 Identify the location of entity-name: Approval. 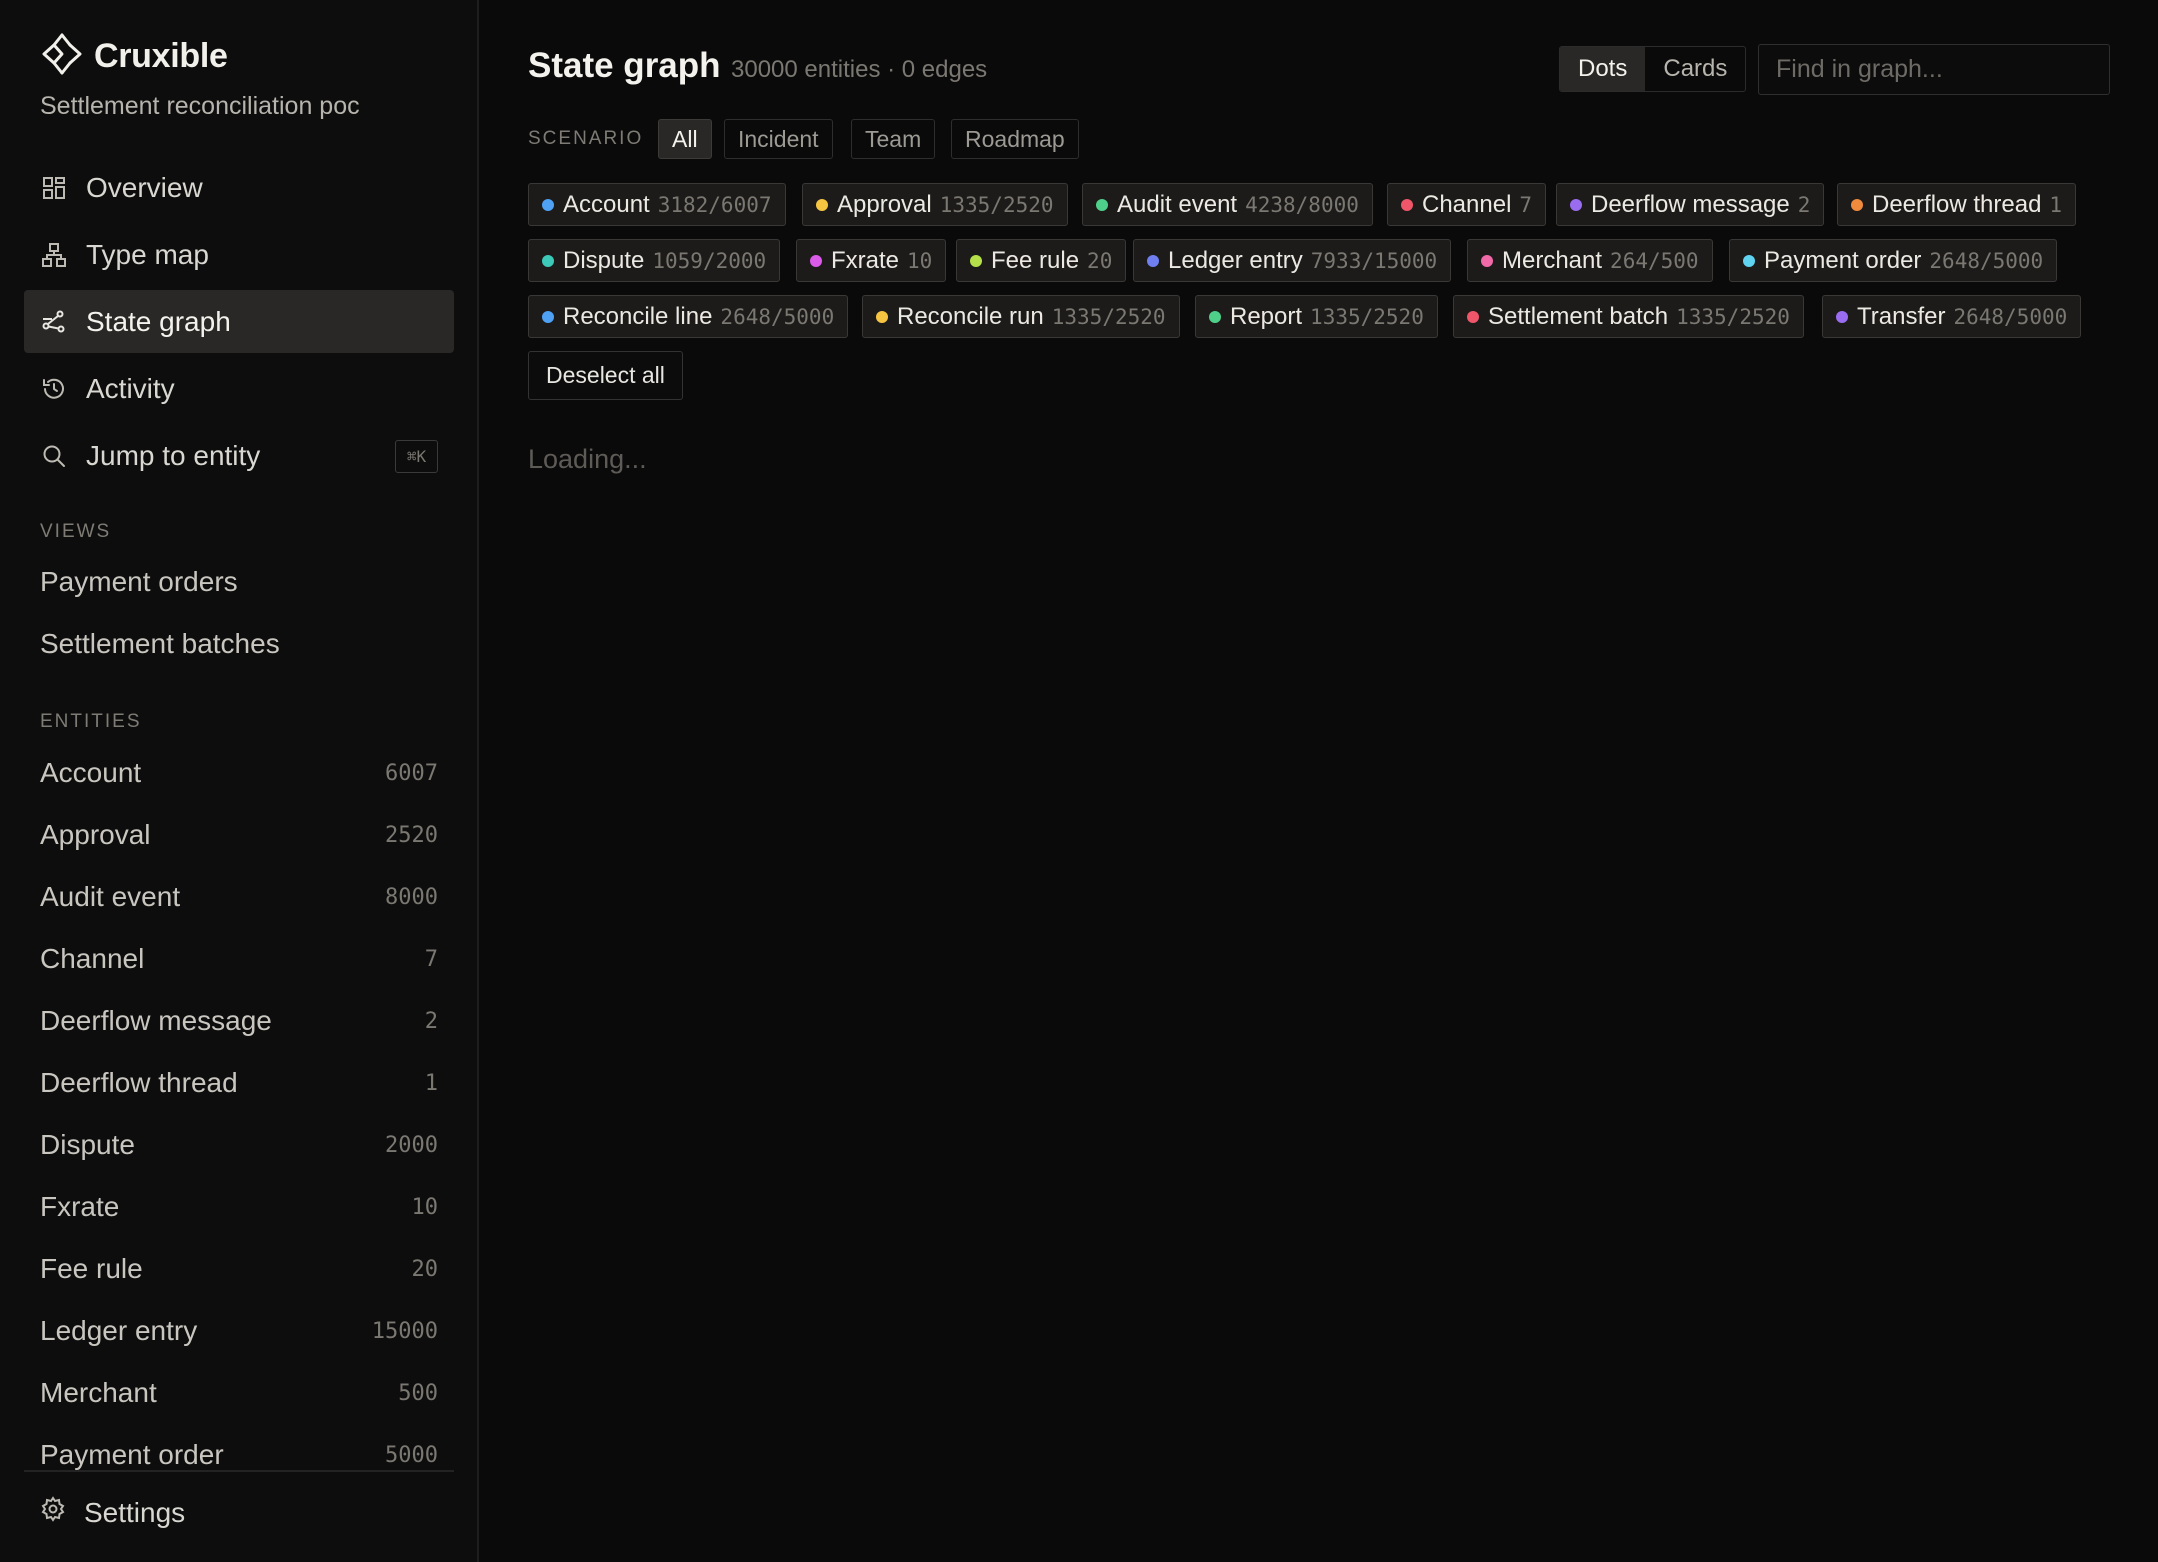
(95, 834).